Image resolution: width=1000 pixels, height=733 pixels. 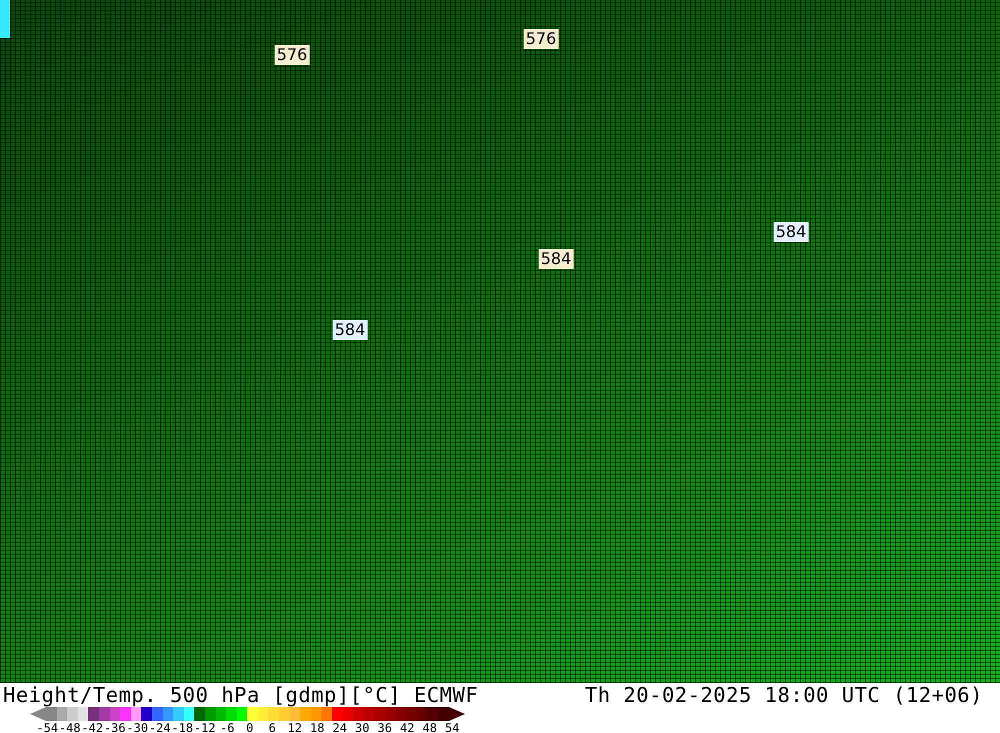 What do you see at coordinates (92, 727) in the screenshot?
I see `legend-tick-label: -42` at bounding box center [92, 727].